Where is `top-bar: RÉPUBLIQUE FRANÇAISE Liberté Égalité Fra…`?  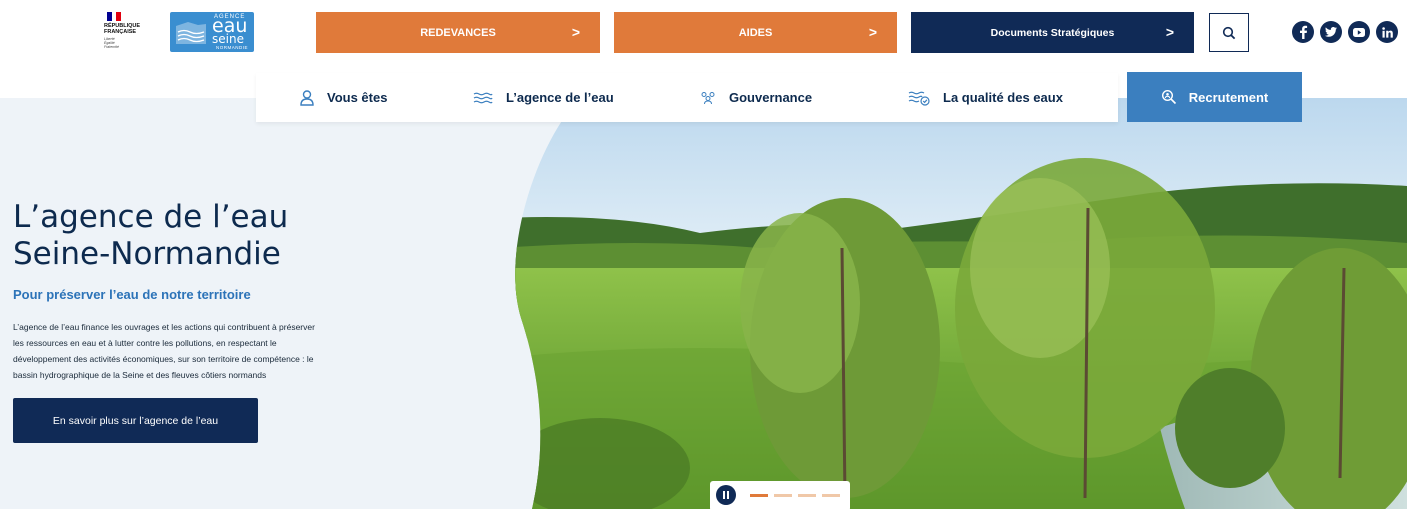 top-bar: RÉPUBLIQUE FRANÇAISE Liberté Égalité Fra… is located at coordinates (703, 33).